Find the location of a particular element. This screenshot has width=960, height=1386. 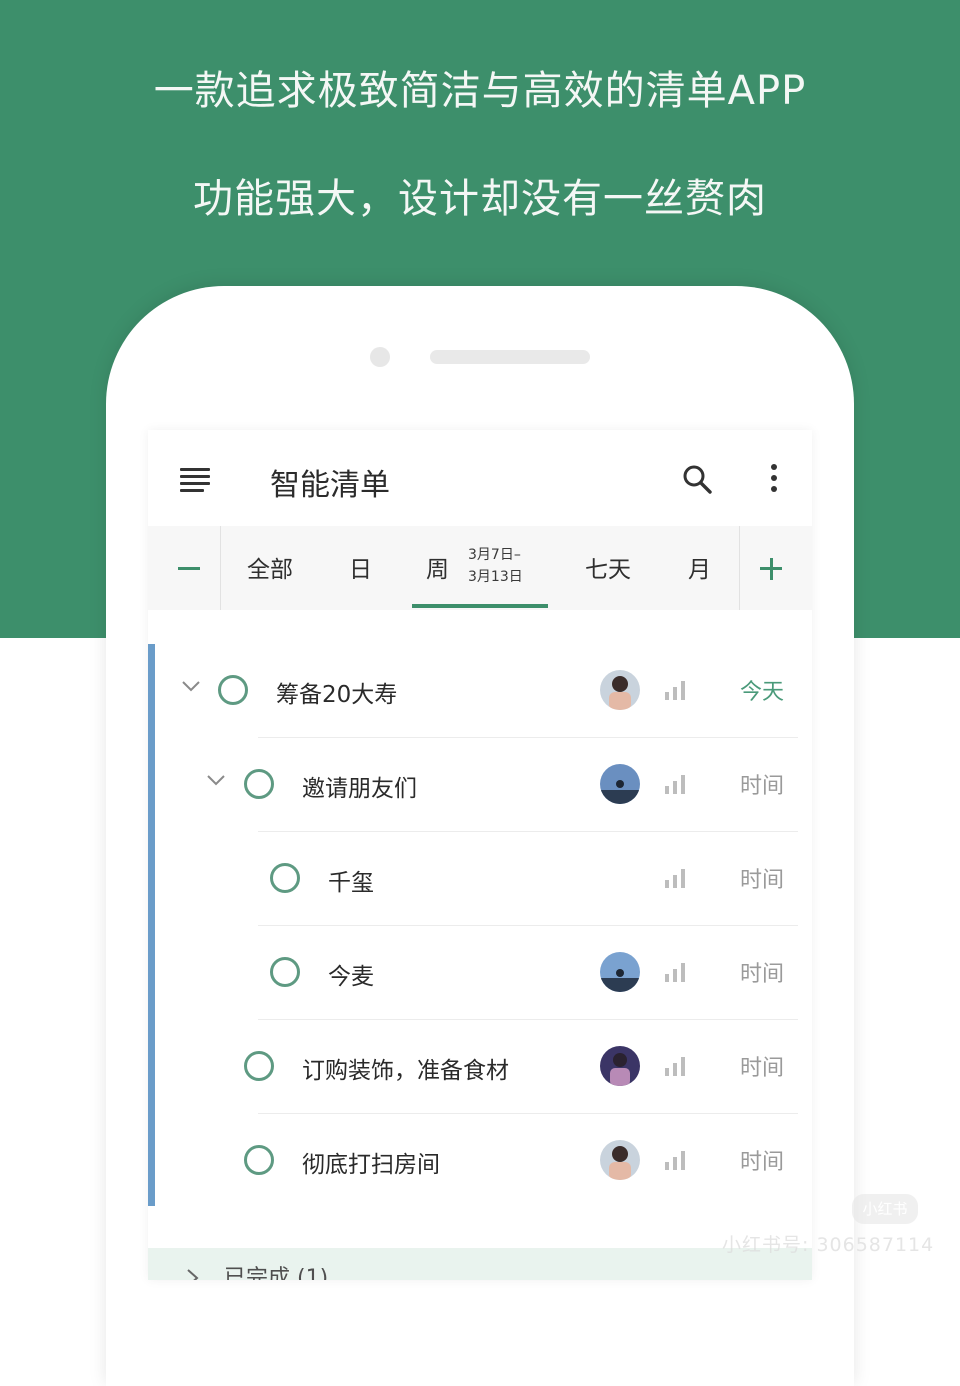

task-row: 订购装饰，准备食材 时间 is located at coordinates (480, 1067).